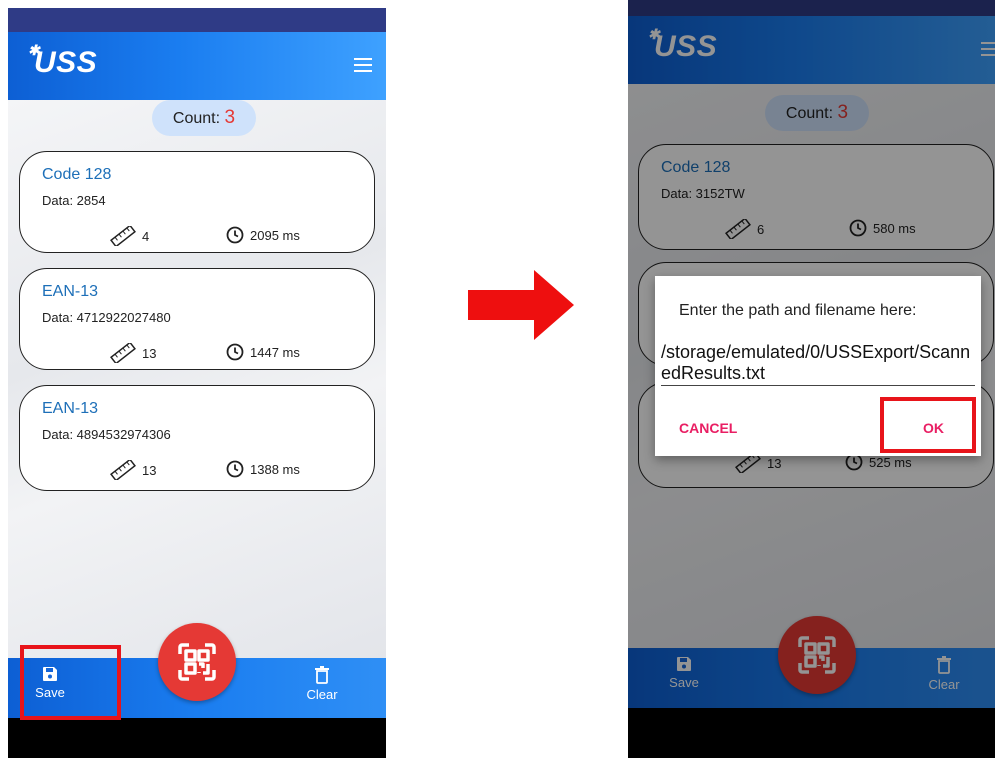 This screenshot has height=758, width=995. What do you see at coordinates (197, 202) in the screenshot?
I see `result-card: Code 128 Data: 2854 4 2095 ms` at bounding box center [197, 202].